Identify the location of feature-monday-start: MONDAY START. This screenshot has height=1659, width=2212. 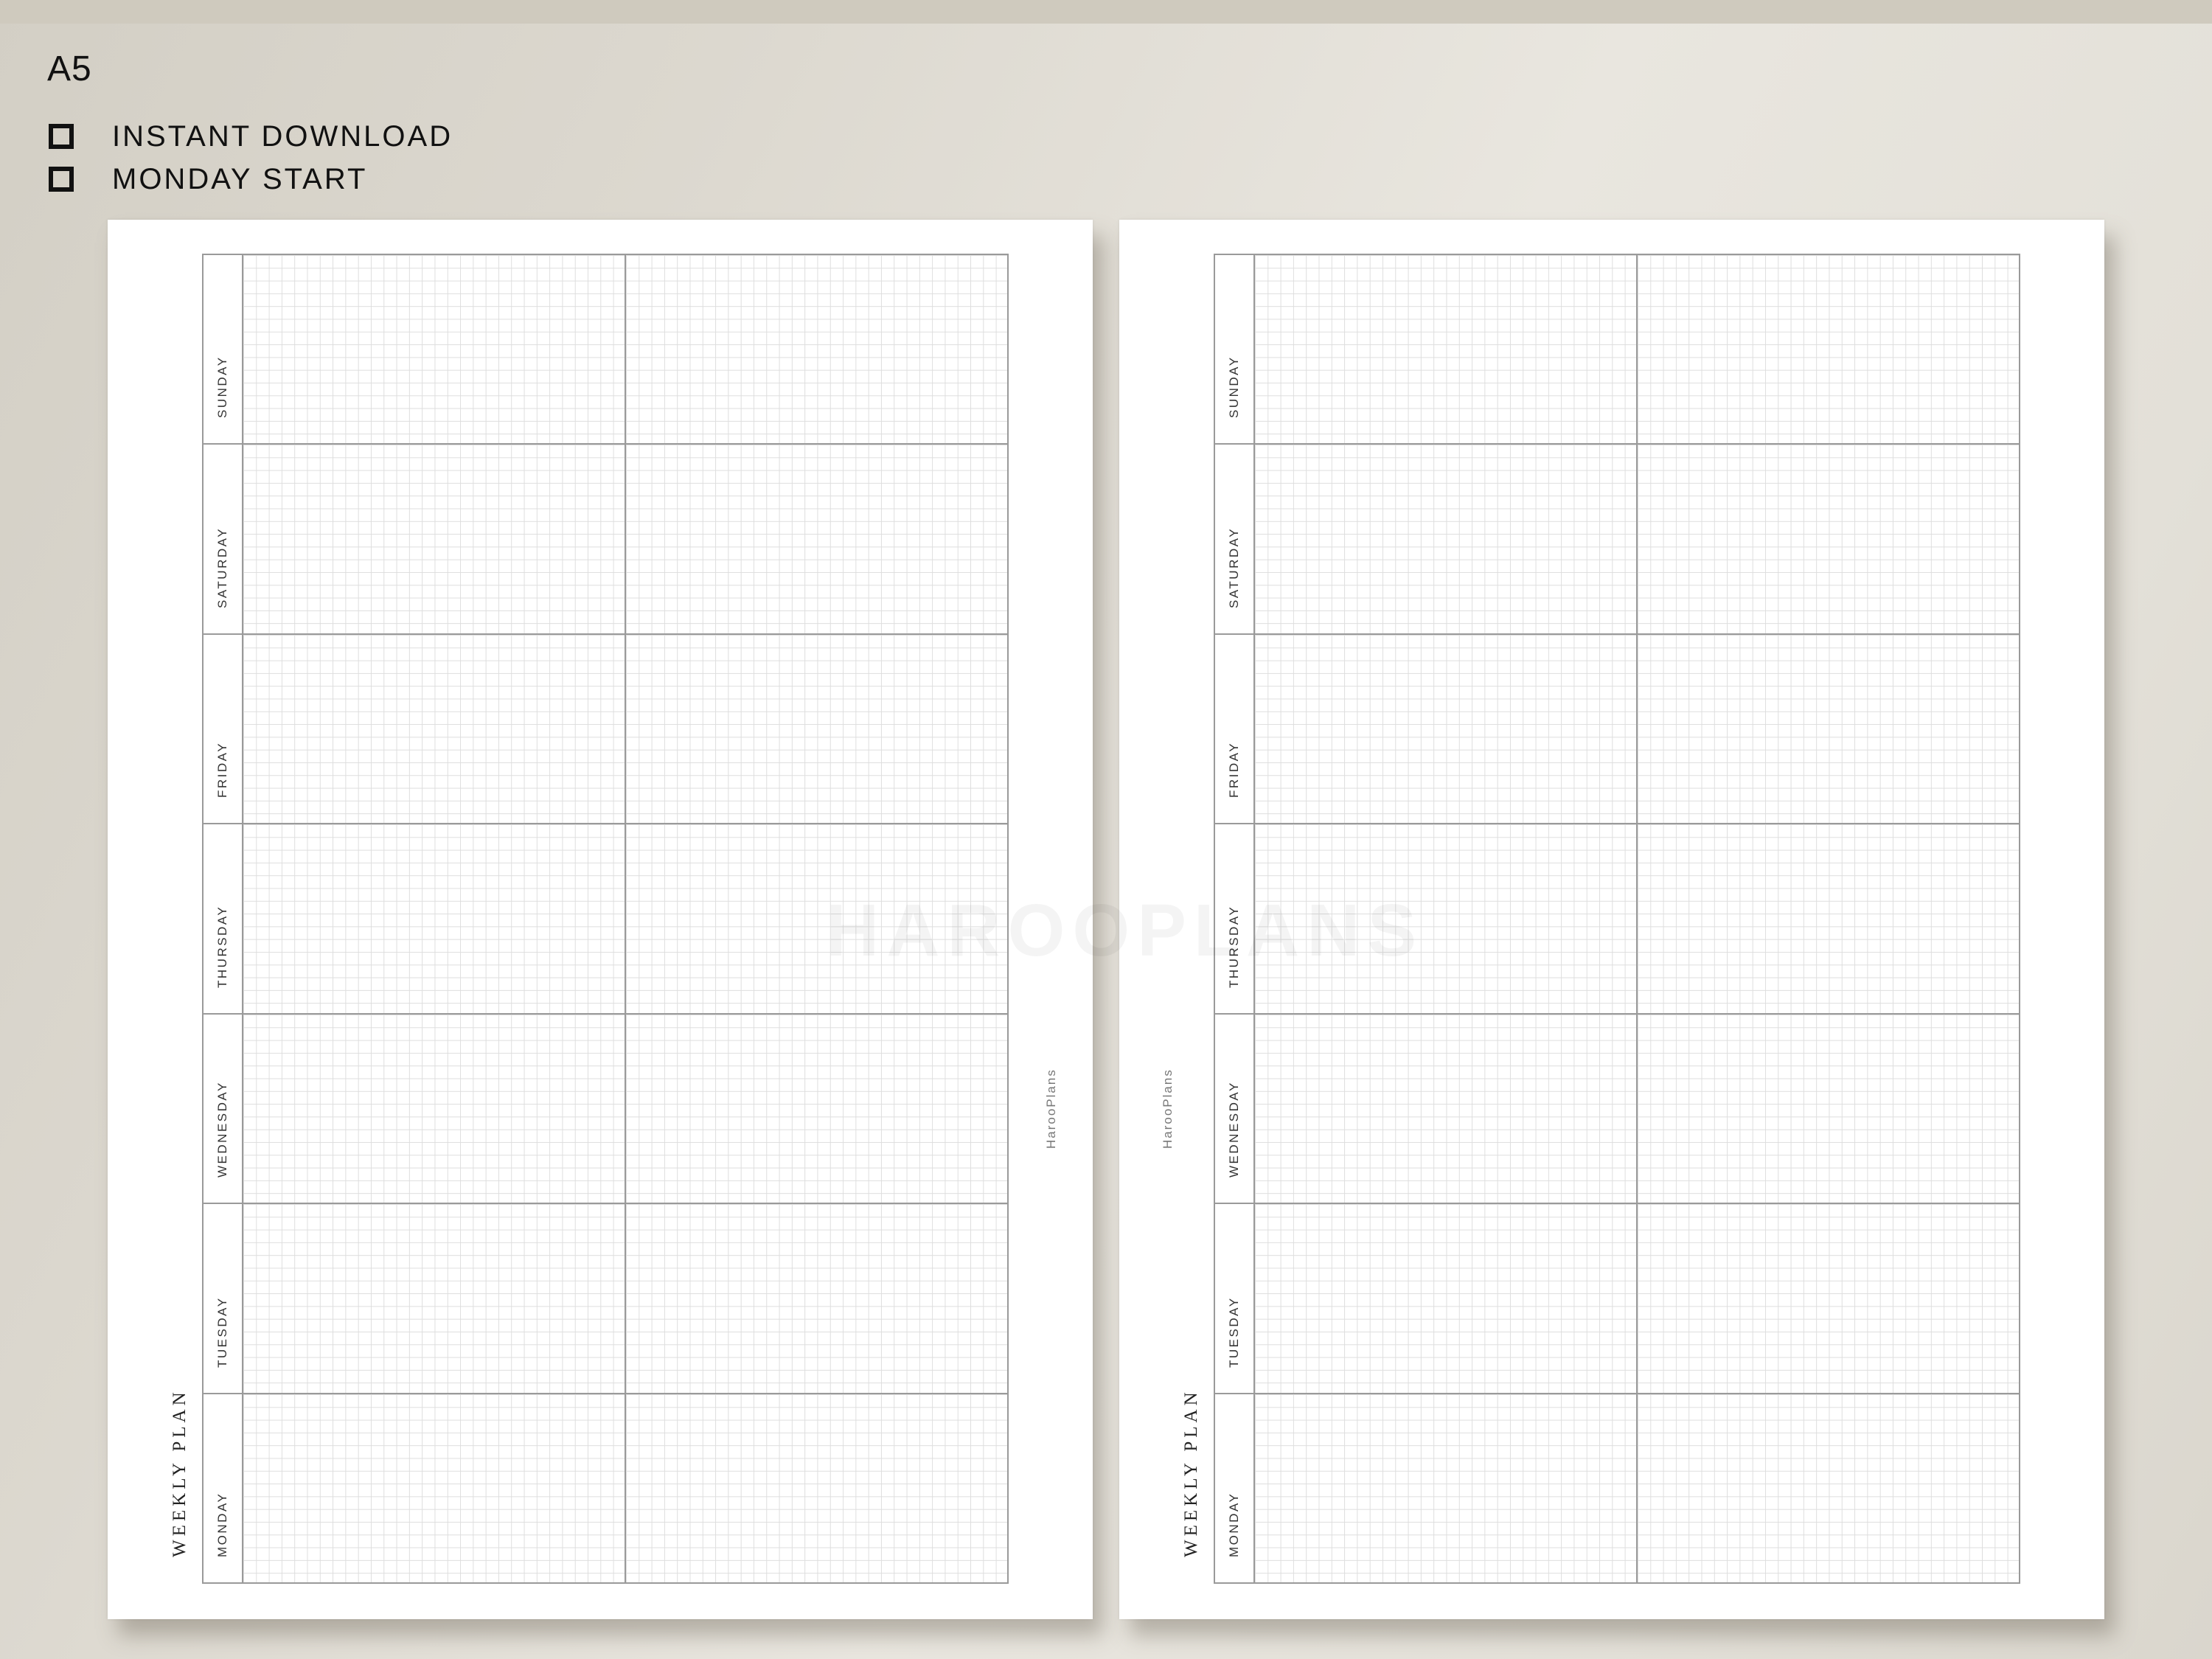
(208, 179).